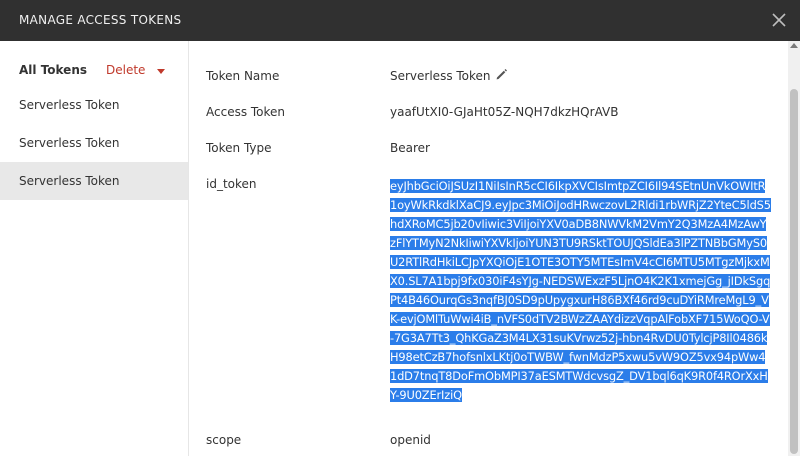 The width and height of the screenshot is (800, 456). Describe the element at coordinates (239, 148) in the screenshot. I see `token-type-label: Token Type` at that location.